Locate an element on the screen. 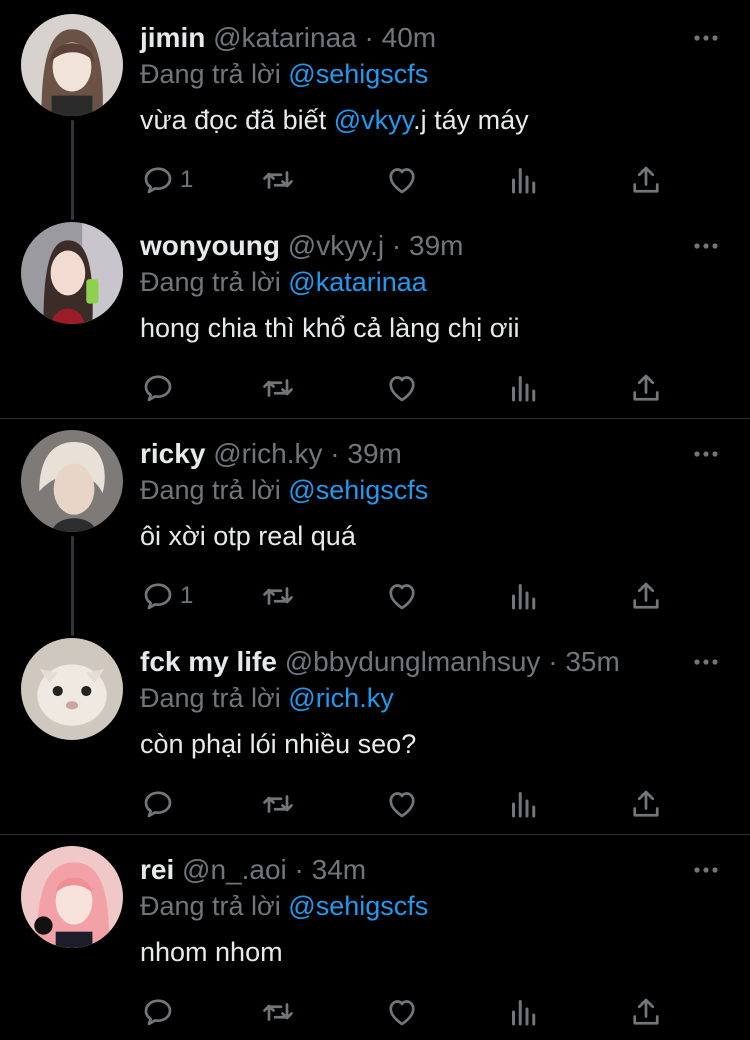  user-handle: @bbydunglmanhsuy is located at coordinates (413, 661).